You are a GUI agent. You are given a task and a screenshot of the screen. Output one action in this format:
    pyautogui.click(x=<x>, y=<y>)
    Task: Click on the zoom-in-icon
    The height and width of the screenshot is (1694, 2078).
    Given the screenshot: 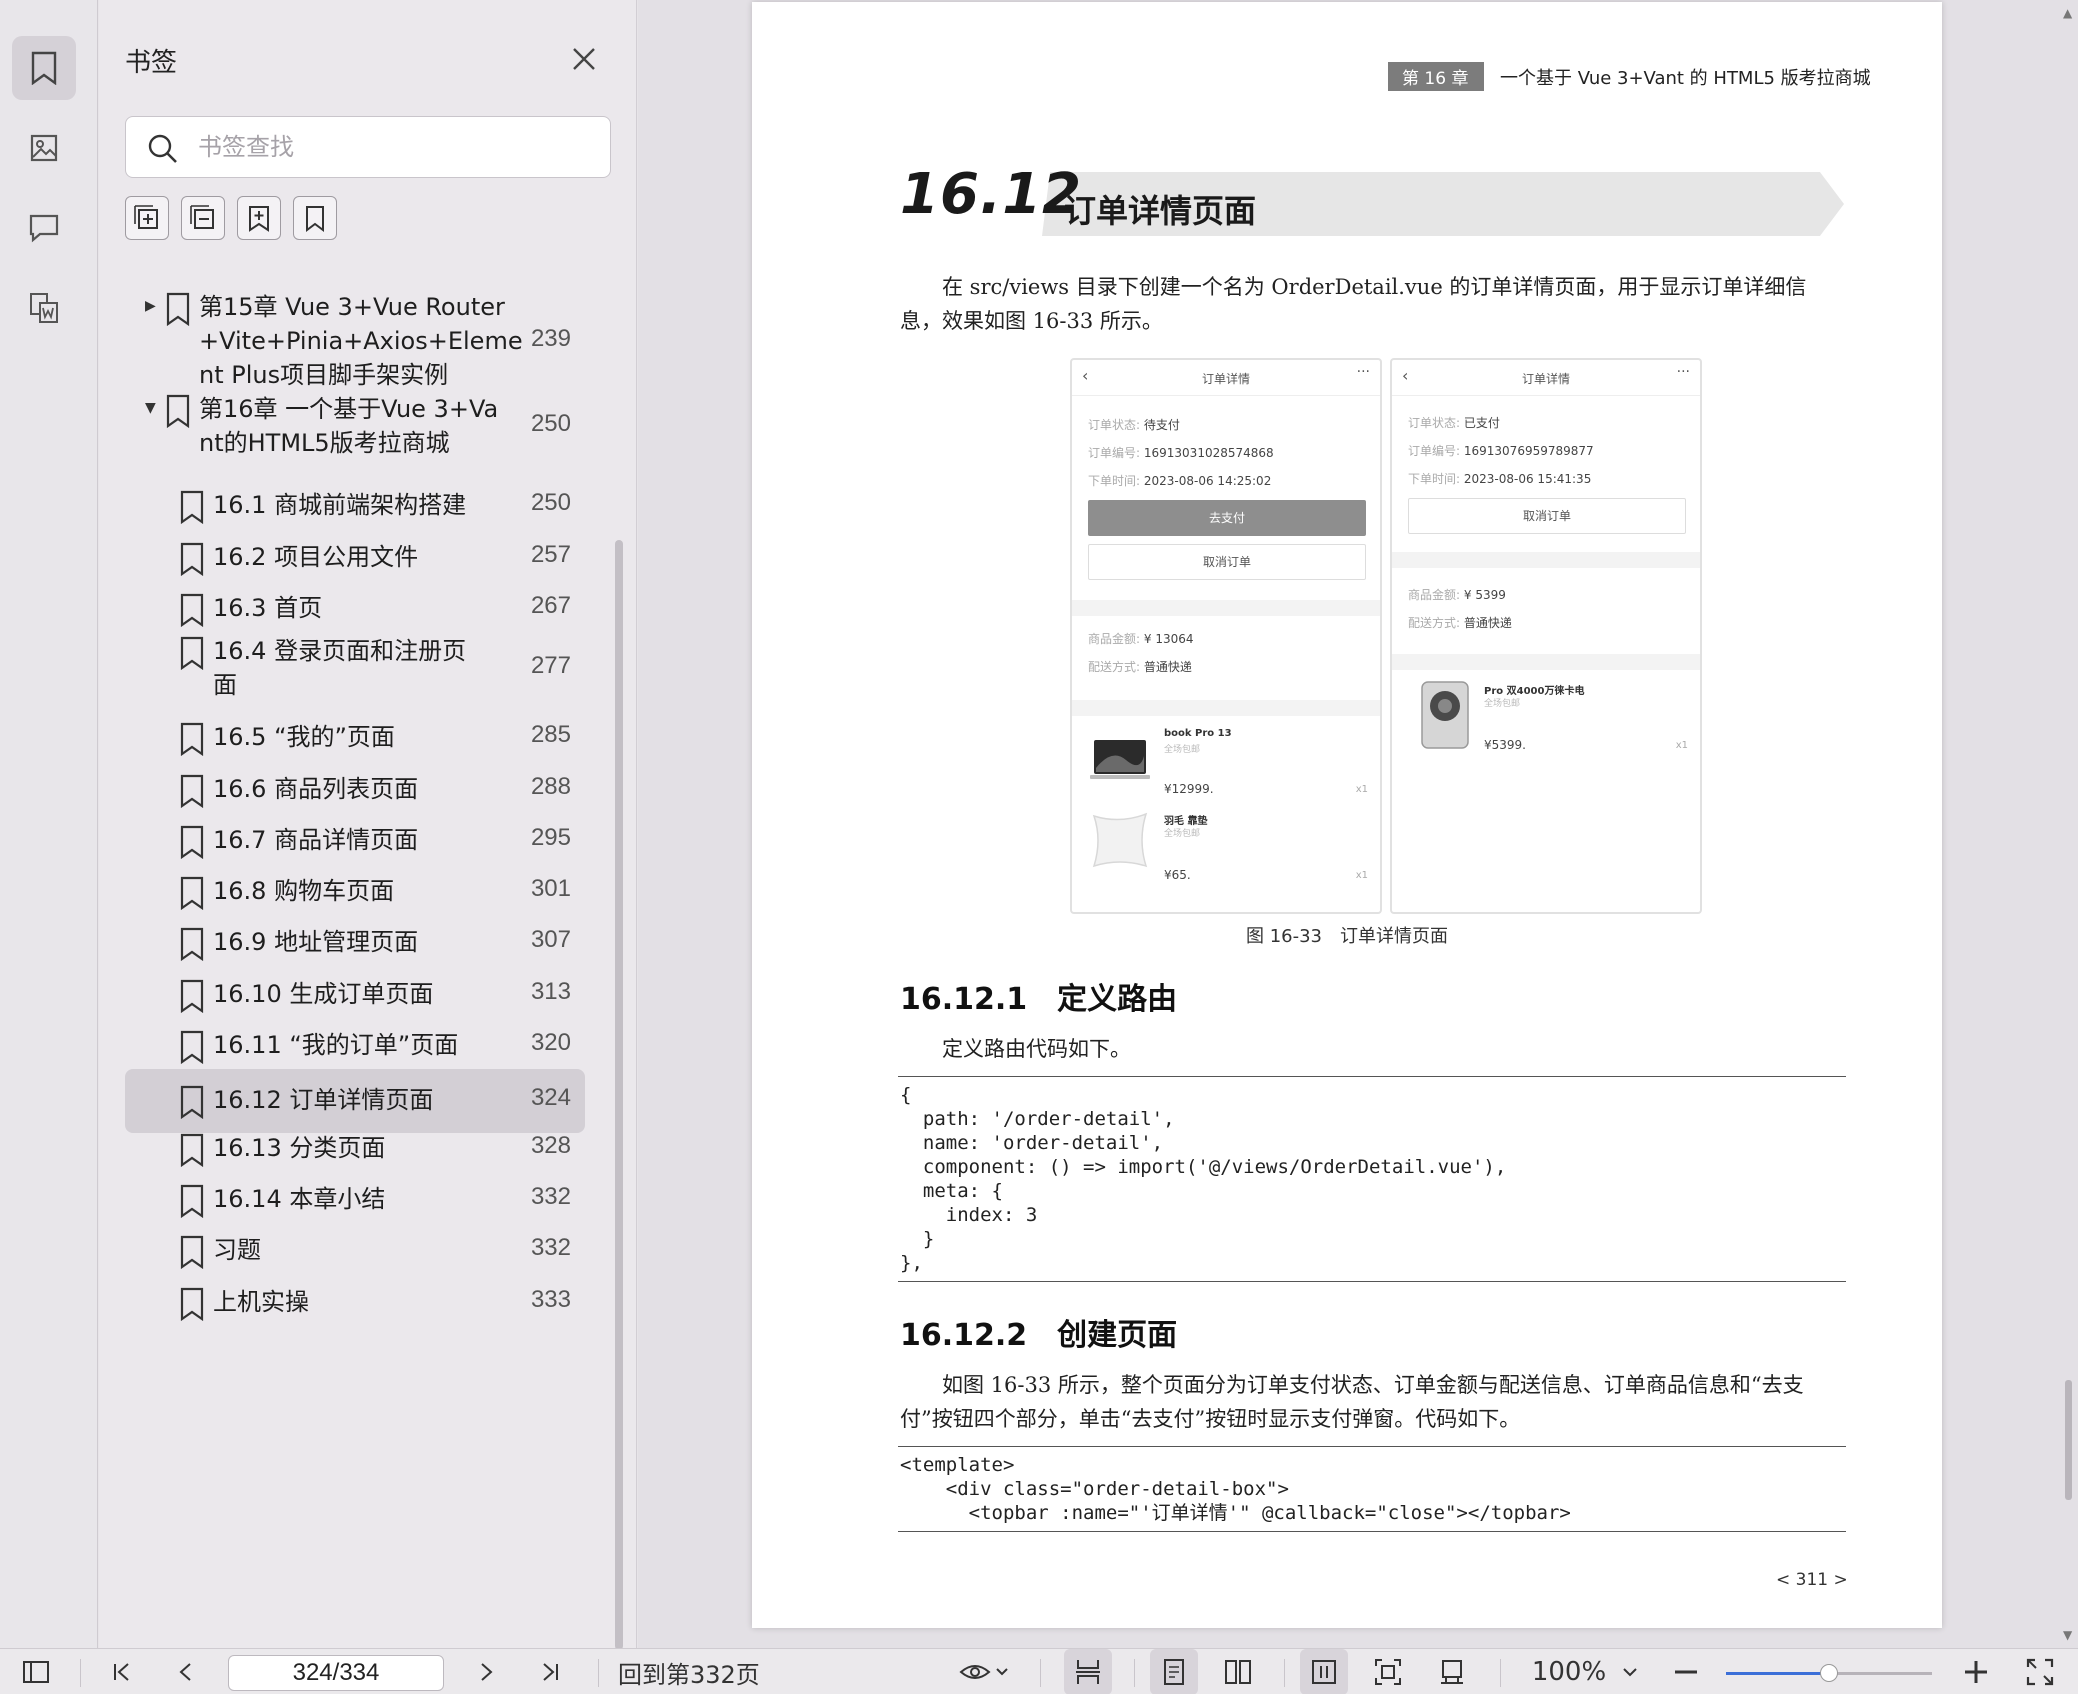 What is the action you would take?
    pyautogui.click(x=1976, y=1671)
    